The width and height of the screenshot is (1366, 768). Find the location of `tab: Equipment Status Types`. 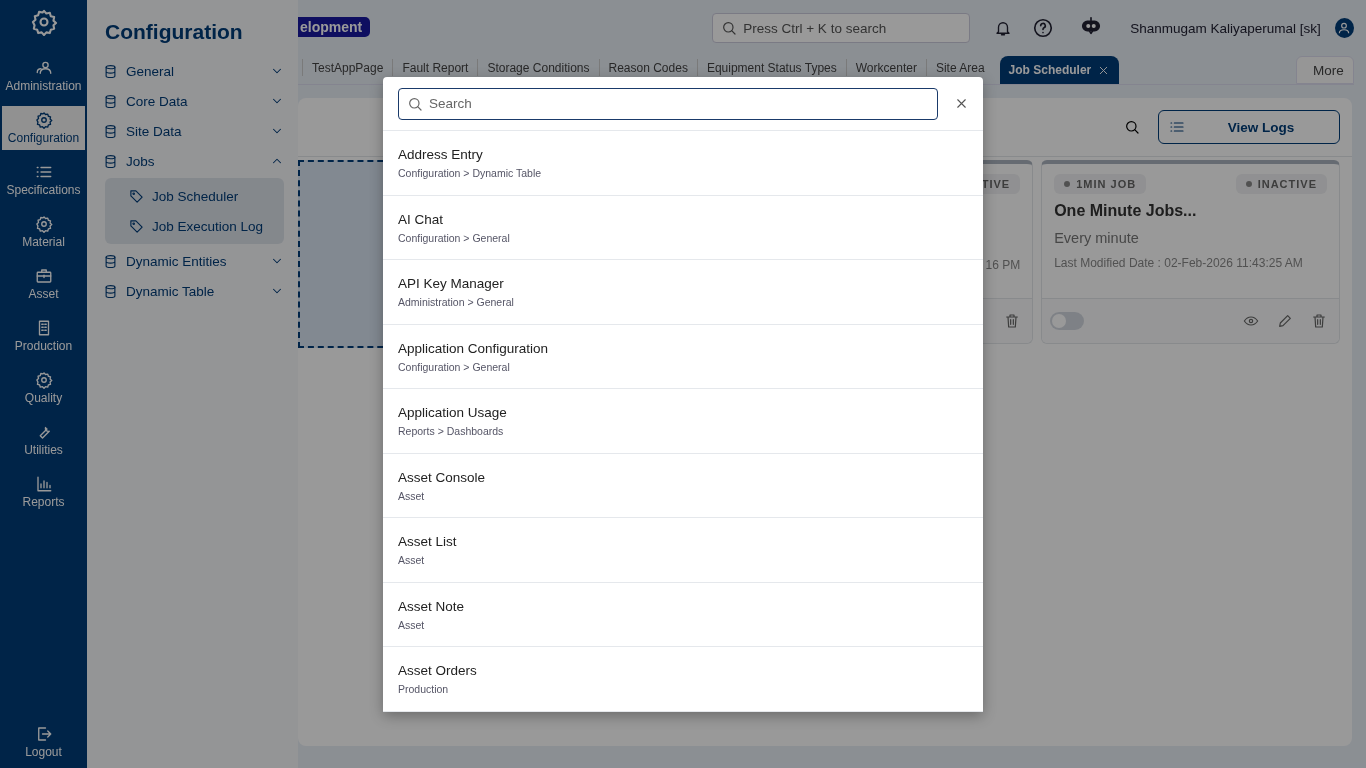

tab: Equipment Status Types is located at coordinates (771, 67).